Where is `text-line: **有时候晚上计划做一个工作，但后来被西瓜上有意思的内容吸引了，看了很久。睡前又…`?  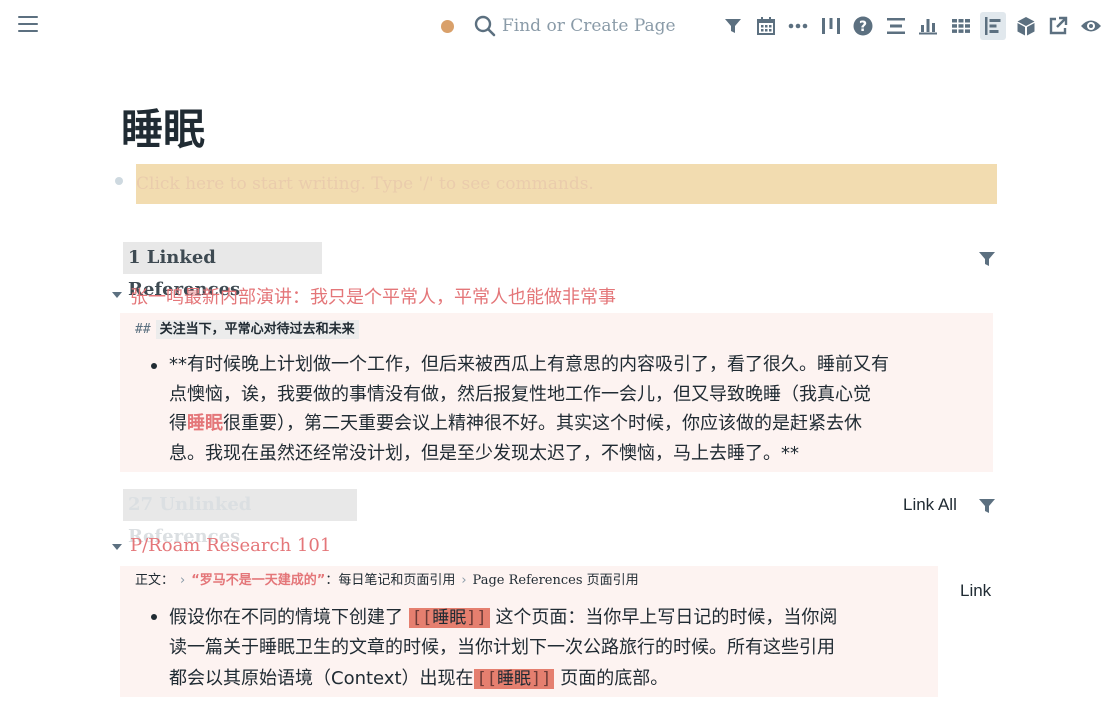 text-line: **有时候晚上计划做一个工作，但后来被西瓜上有意思的内容吸引了，看了很久。睡前又… is located at coordinates (529, 364).